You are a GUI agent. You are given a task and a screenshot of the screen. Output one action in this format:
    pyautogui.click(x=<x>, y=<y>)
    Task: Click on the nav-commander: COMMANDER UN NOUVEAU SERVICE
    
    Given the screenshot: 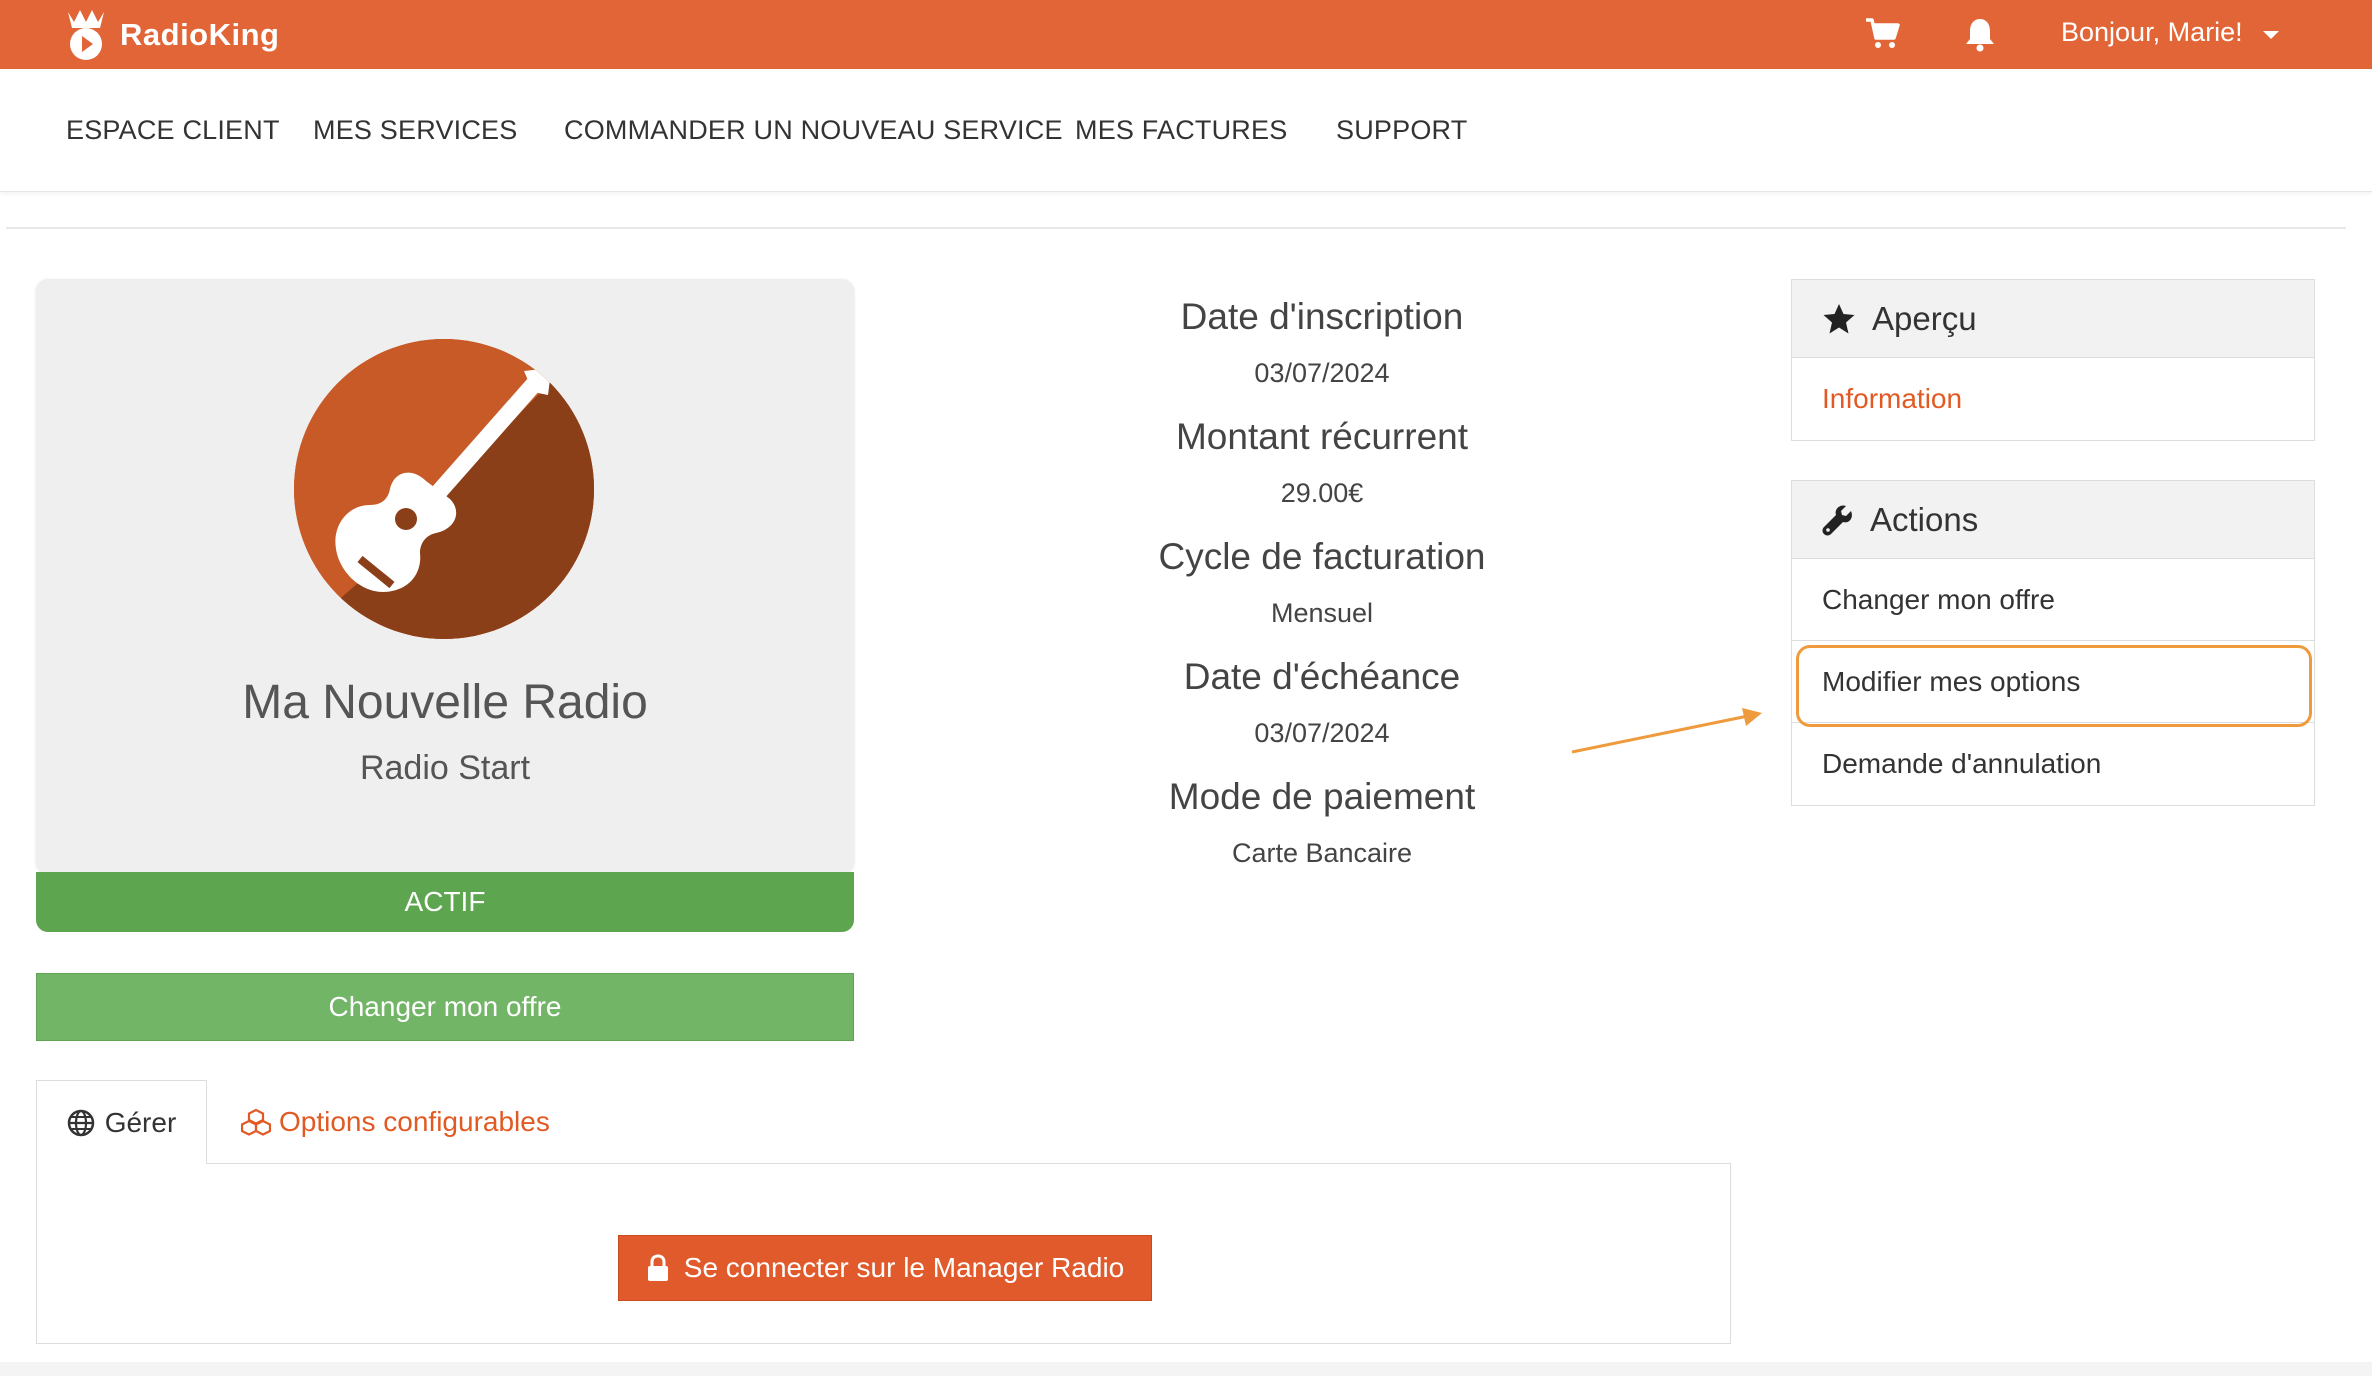 What is the action you would take?
    pyautogui.click(x=813, y=130)
    